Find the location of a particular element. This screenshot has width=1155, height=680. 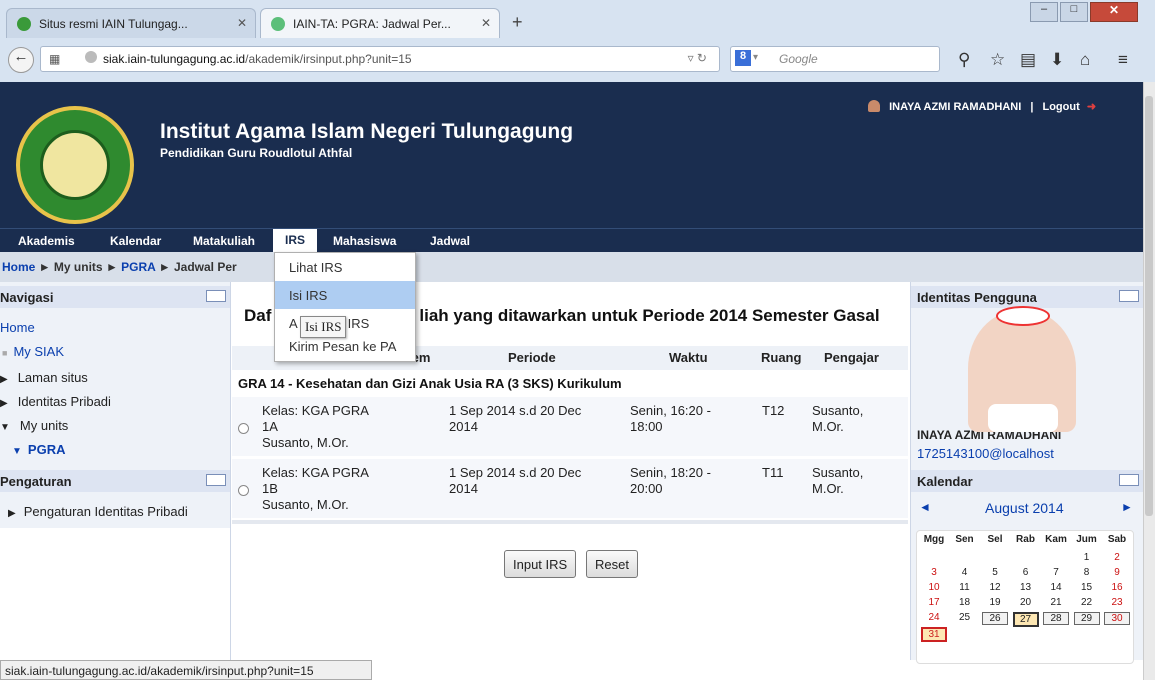

calendar-day: 29 is located at coordinates (1086, 618).